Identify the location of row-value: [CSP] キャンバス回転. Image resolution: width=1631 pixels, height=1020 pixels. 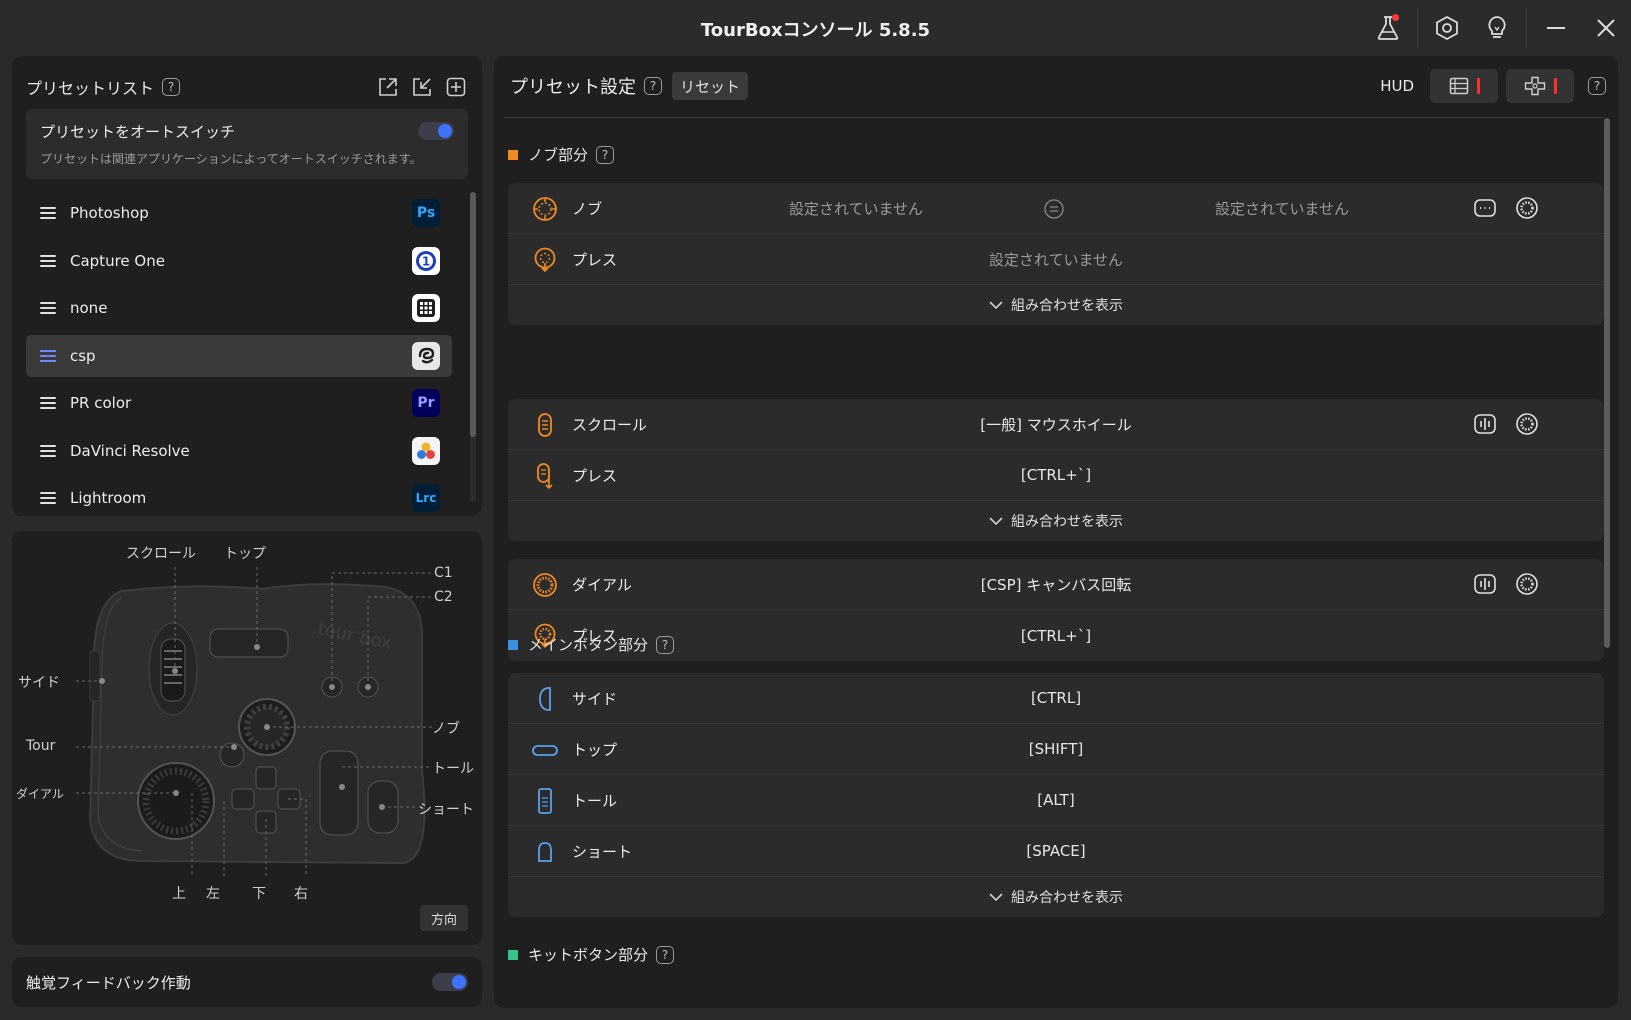
(1056, 584).